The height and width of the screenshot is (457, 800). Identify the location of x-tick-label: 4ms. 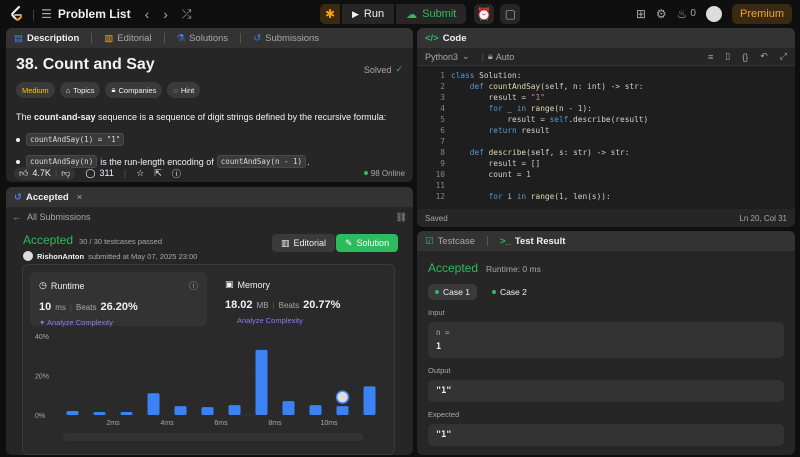
(167, 423).